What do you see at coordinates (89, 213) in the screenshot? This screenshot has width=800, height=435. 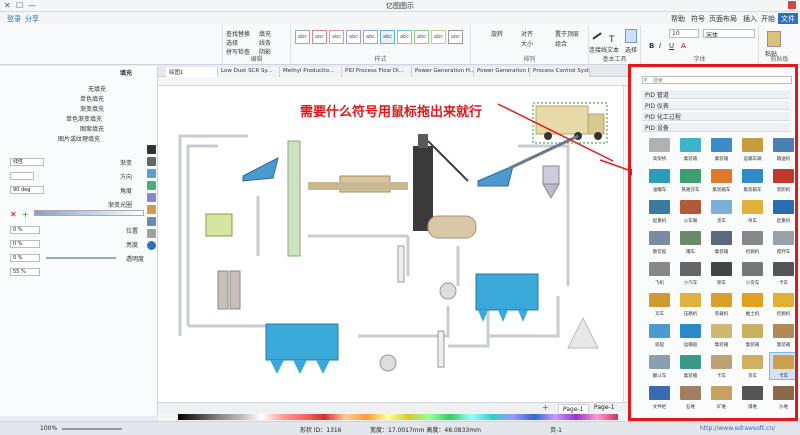 I see `gradient-bar` at bounding box center [89, 213].